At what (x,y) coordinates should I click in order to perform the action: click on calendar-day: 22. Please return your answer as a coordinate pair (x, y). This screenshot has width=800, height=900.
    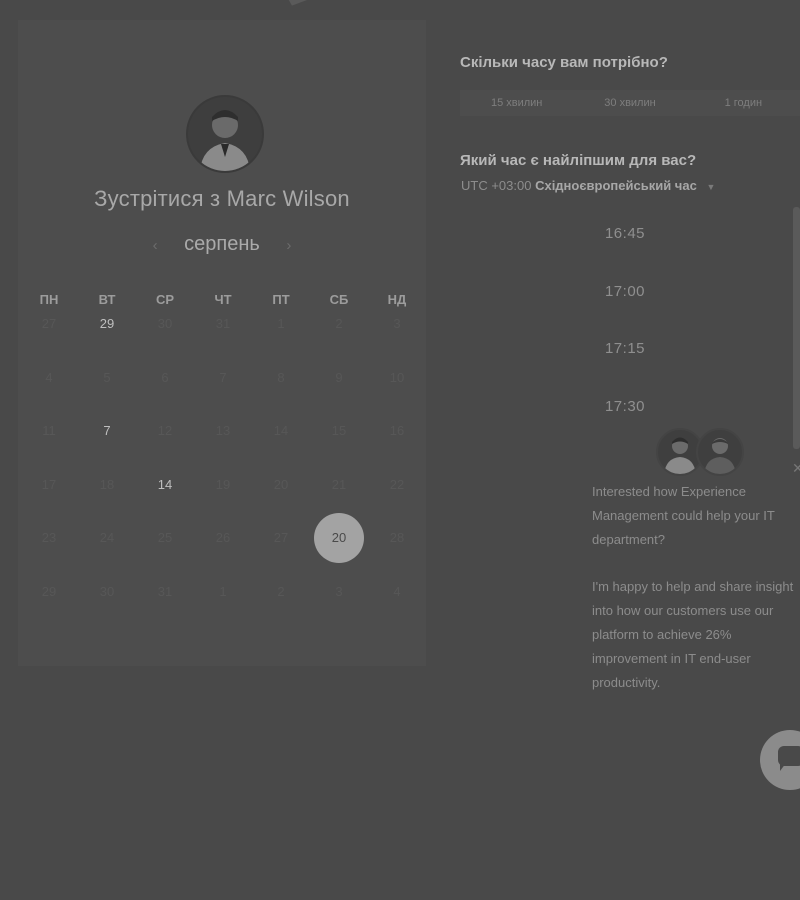
    Looking at the image, I should click on (397, 484).